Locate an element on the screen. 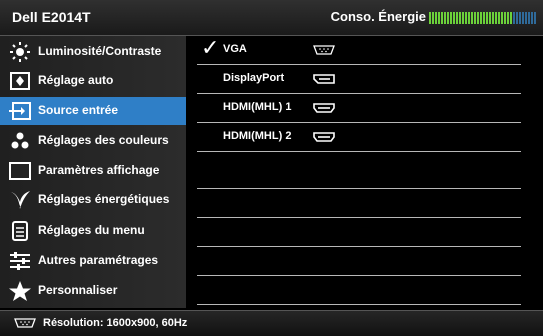 The height and width of the screenshot is (336, 543). source-option-label: HDMI(MHL) 2 is located at coordinates (257, 136).